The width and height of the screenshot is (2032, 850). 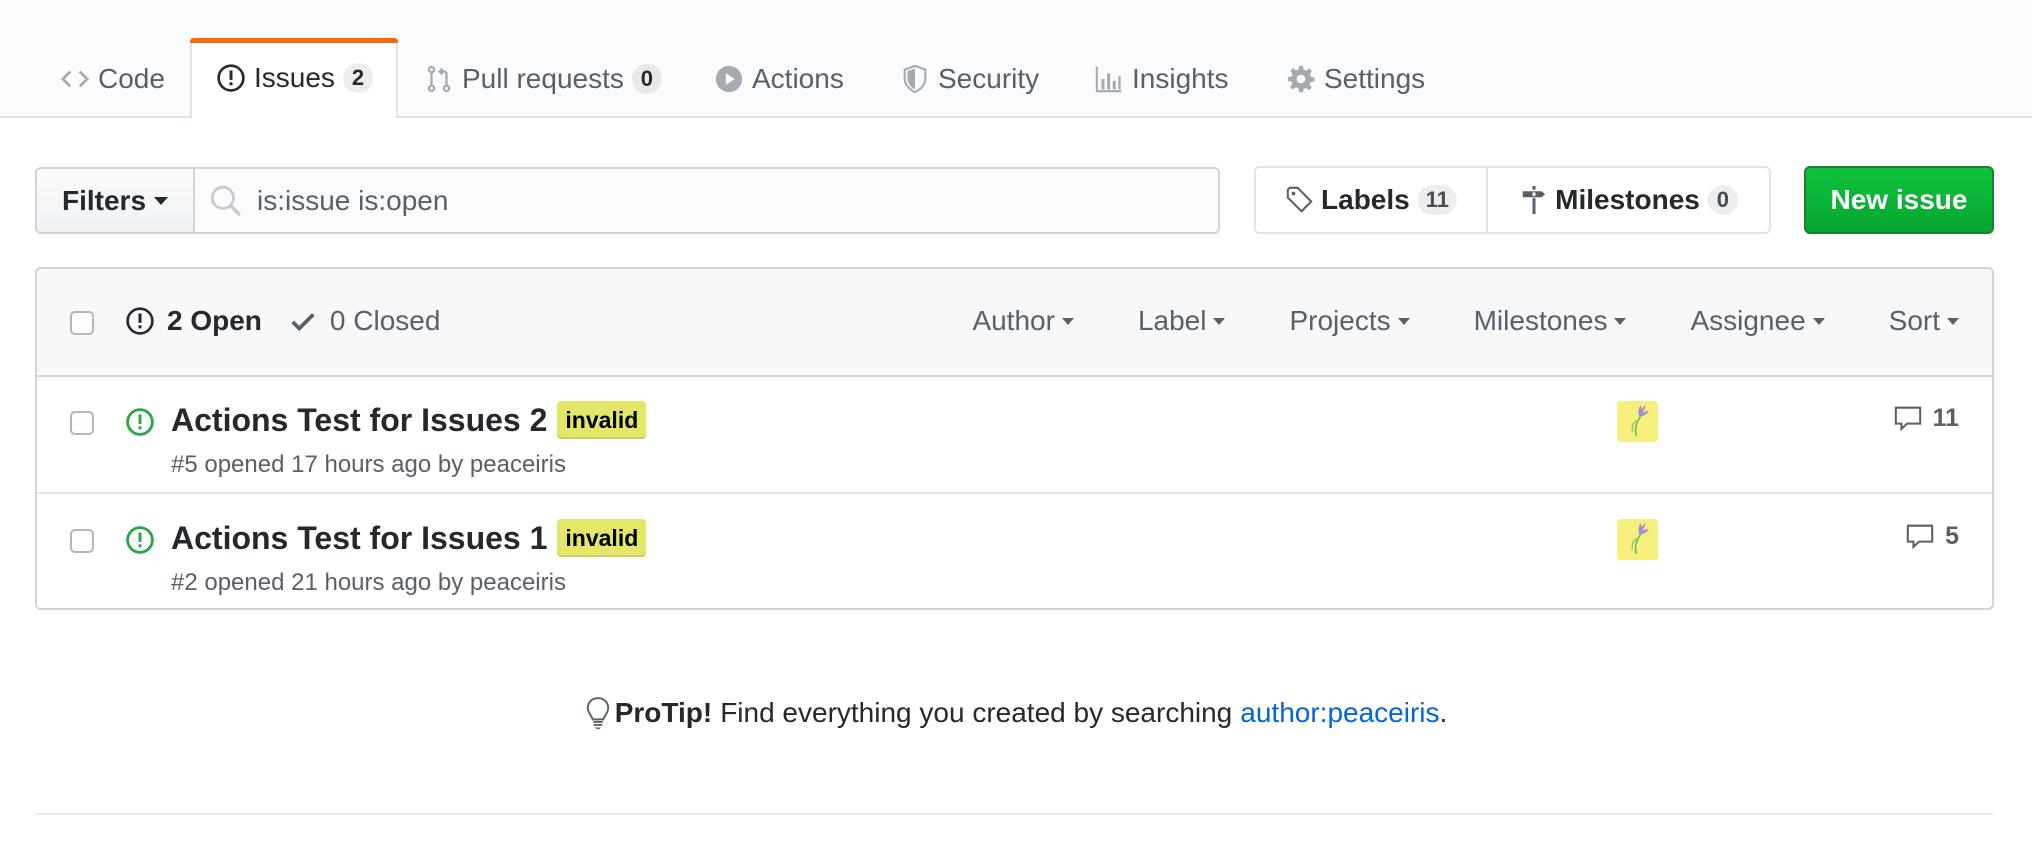 I want to click on issue-title-link: Actions Test for Issues 1, so click(x=359, y=538).